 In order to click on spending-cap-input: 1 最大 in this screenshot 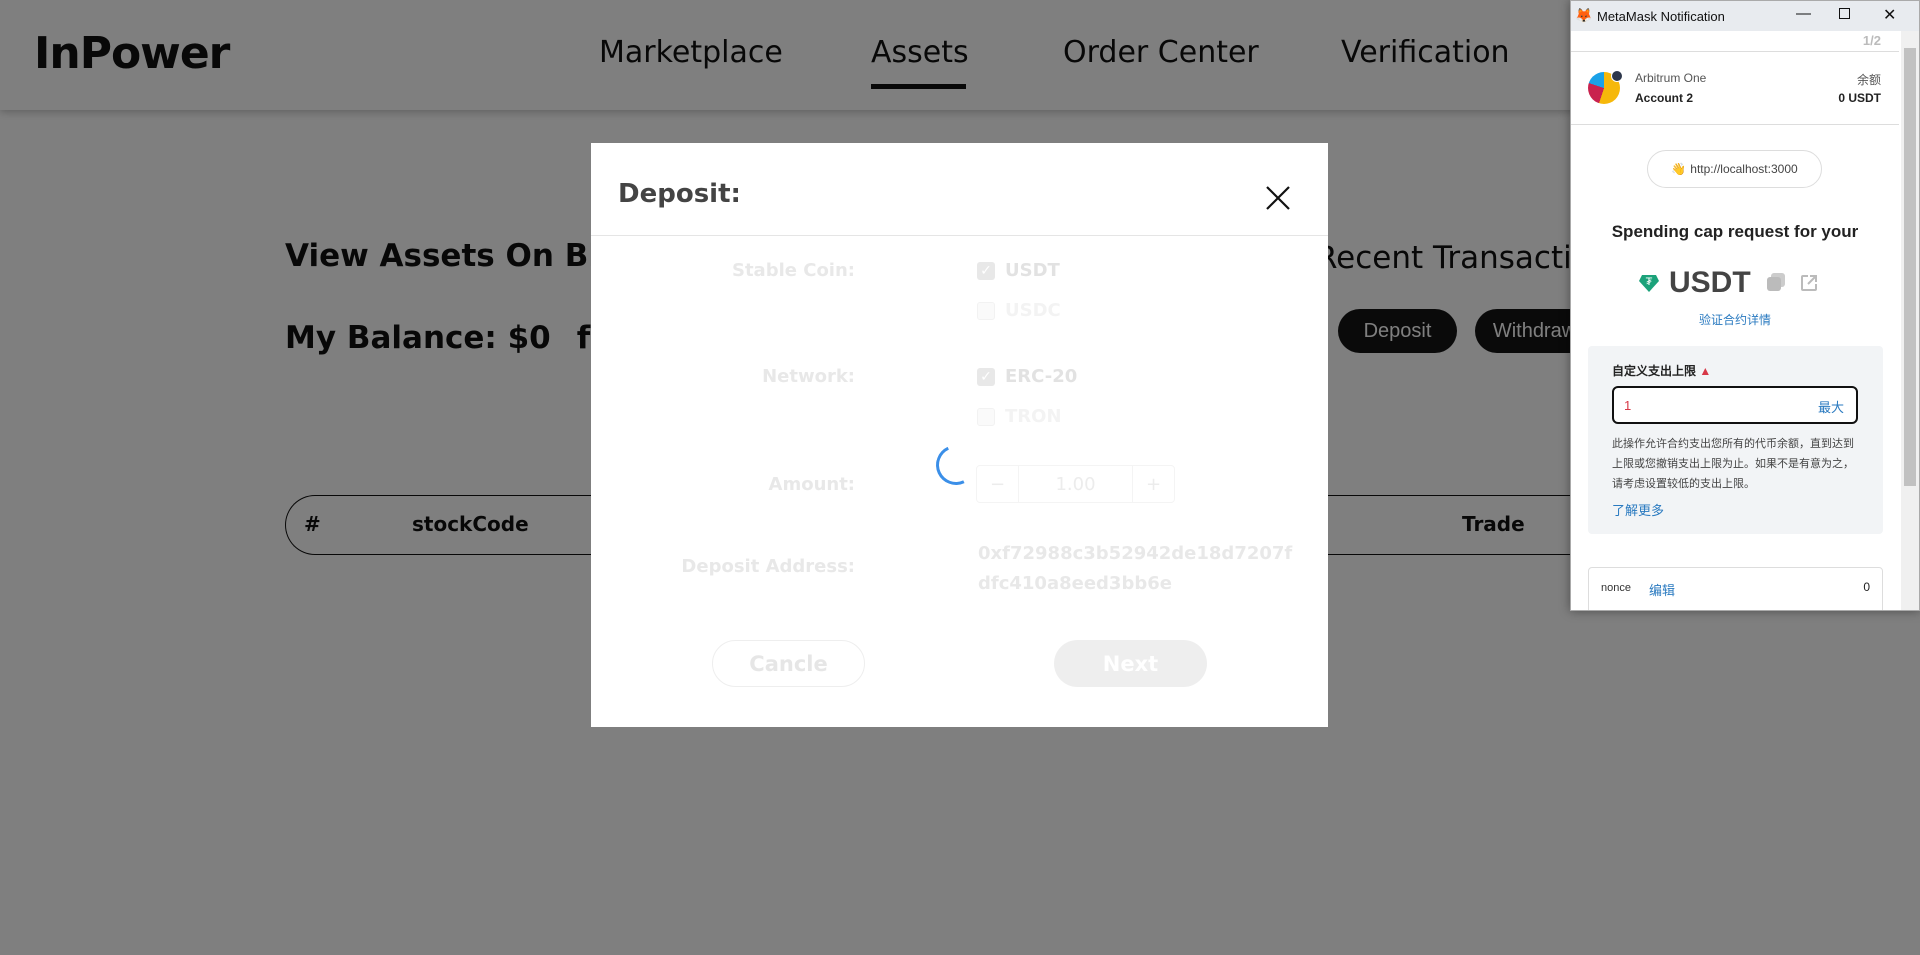, I will do `click(1735, 405)`.